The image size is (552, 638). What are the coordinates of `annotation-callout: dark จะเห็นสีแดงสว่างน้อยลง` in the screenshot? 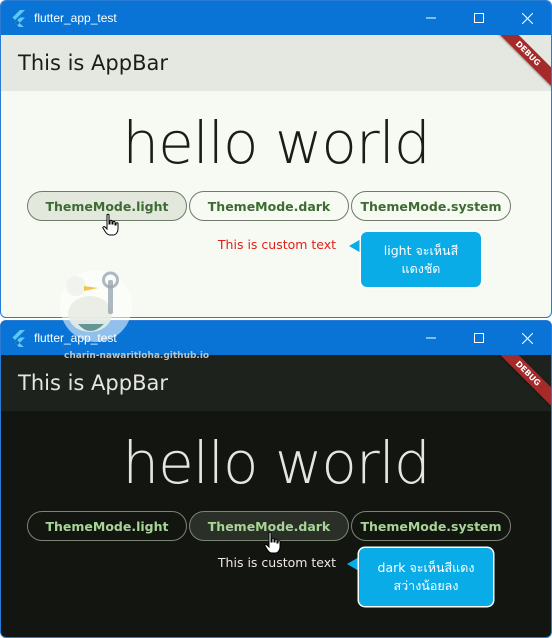 It's located at (426, 577).